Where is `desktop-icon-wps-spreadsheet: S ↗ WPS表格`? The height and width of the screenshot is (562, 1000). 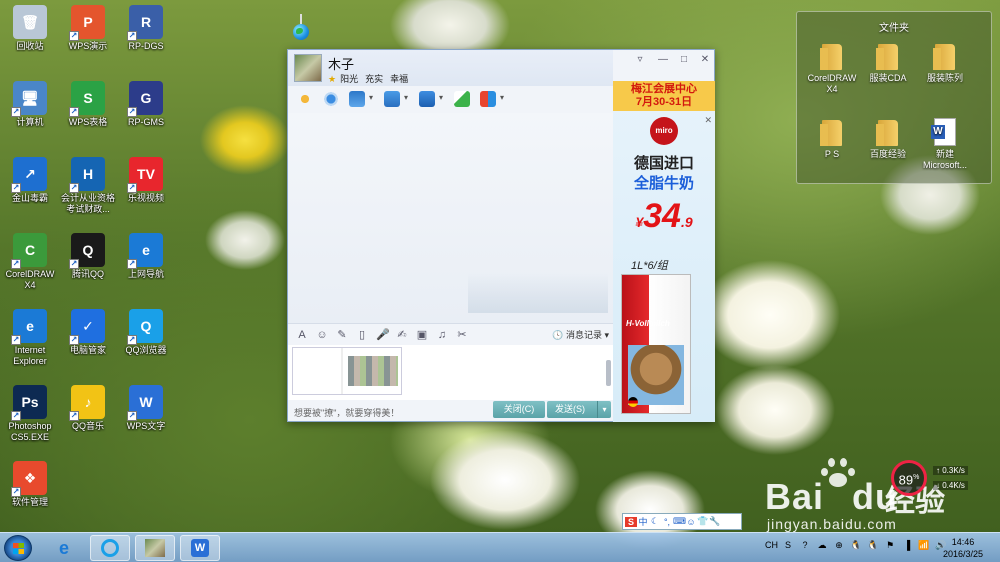 desktop-icon-wps-spreadsheet: S ↗ WPS表格 is located at coordinates (88, 104).